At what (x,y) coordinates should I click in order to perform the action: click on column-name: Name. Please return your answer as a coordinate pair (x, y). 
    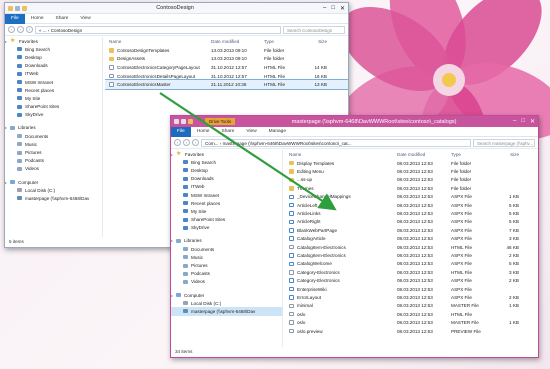
    Looking at the image, I should click on (158, 41).